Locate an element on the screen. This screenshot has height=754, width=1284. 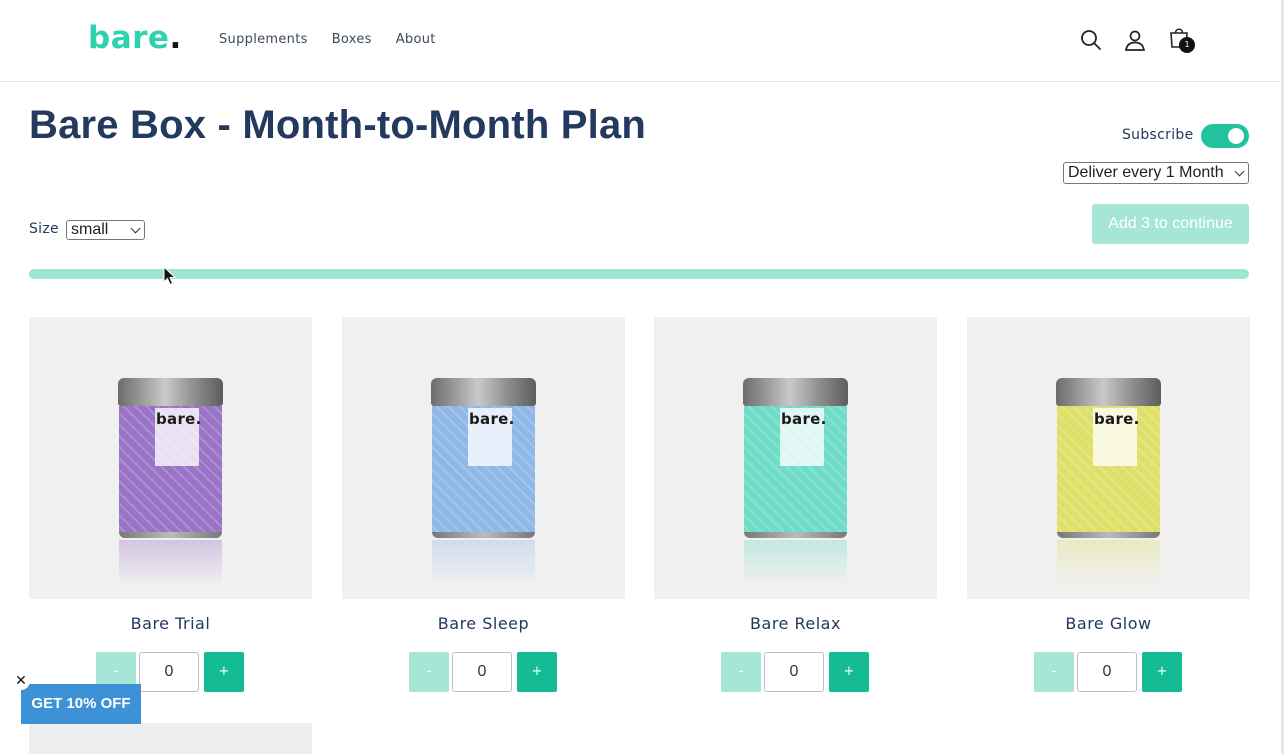
delivery-frequency-value: Deliver every 1 Month is located at coordinates (1146, 172).